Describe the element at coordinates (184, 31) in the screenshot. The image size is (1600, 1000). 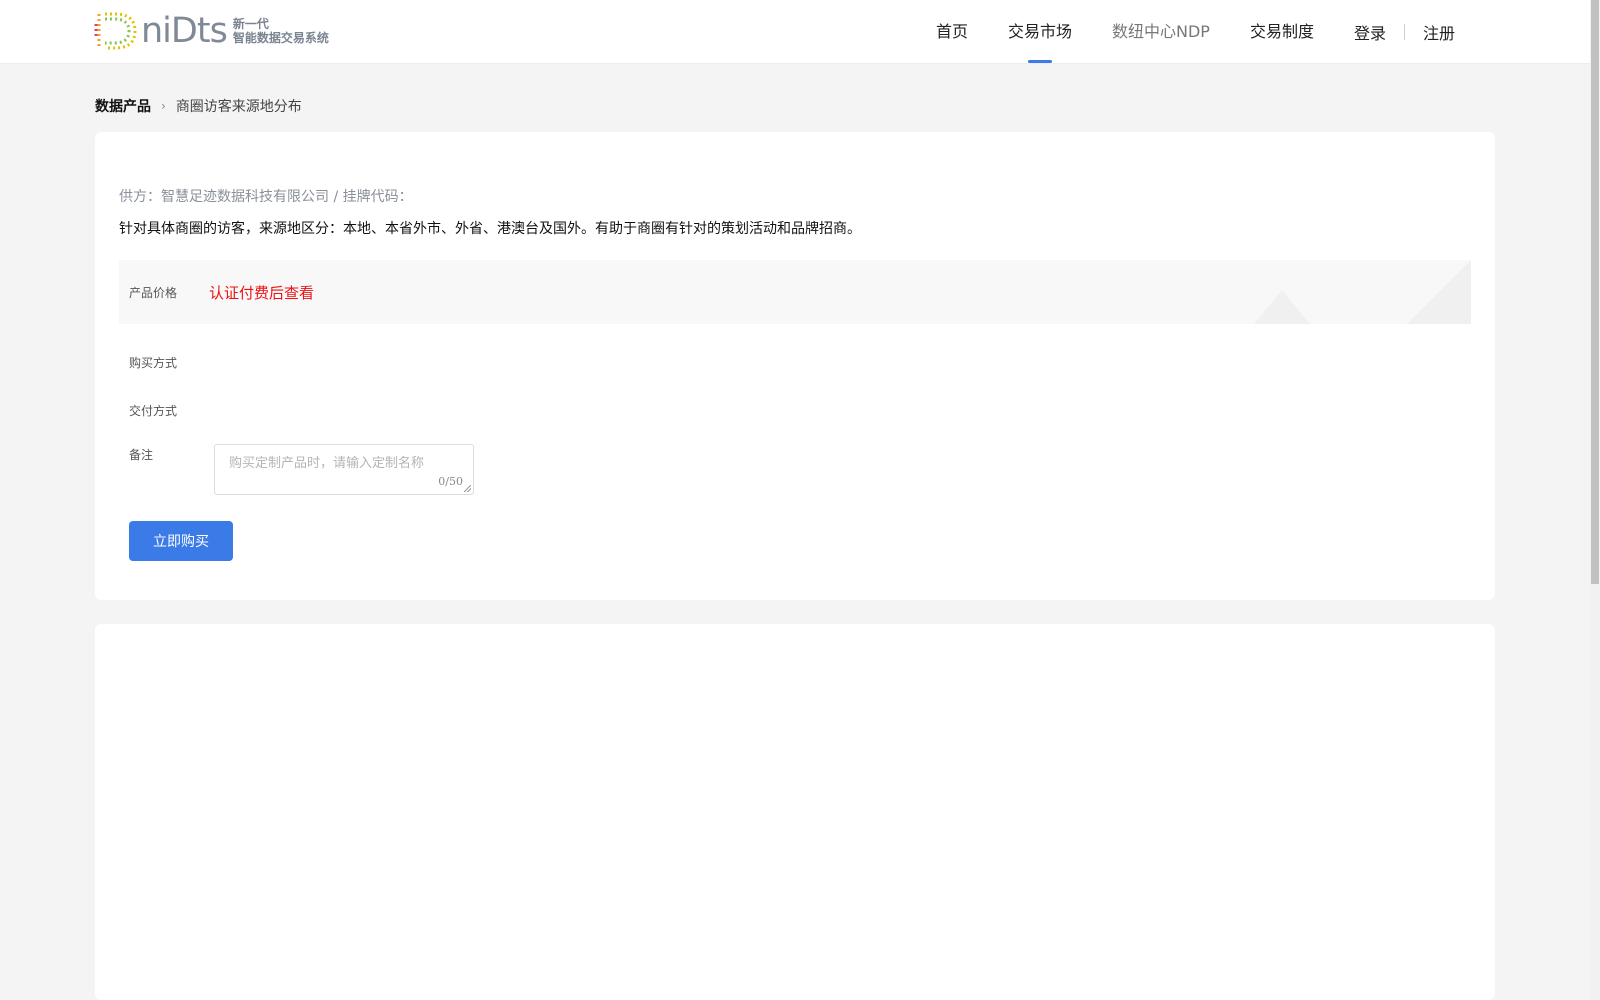
I see `brand-name: niDts` at that location.